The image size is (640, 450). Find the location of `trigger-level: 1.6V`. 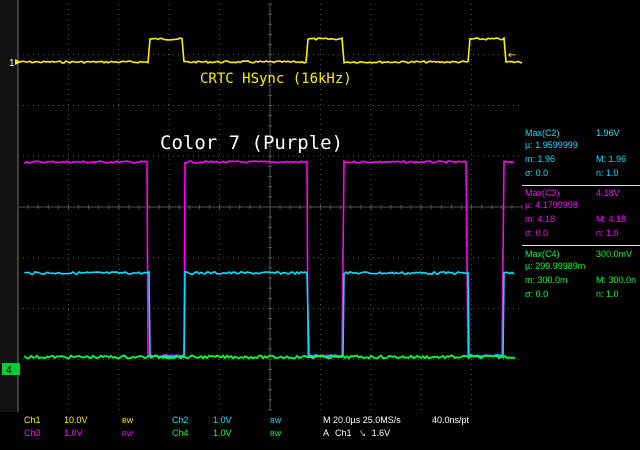

trigger-level: 1.6V is located at coordinates (381, 433).